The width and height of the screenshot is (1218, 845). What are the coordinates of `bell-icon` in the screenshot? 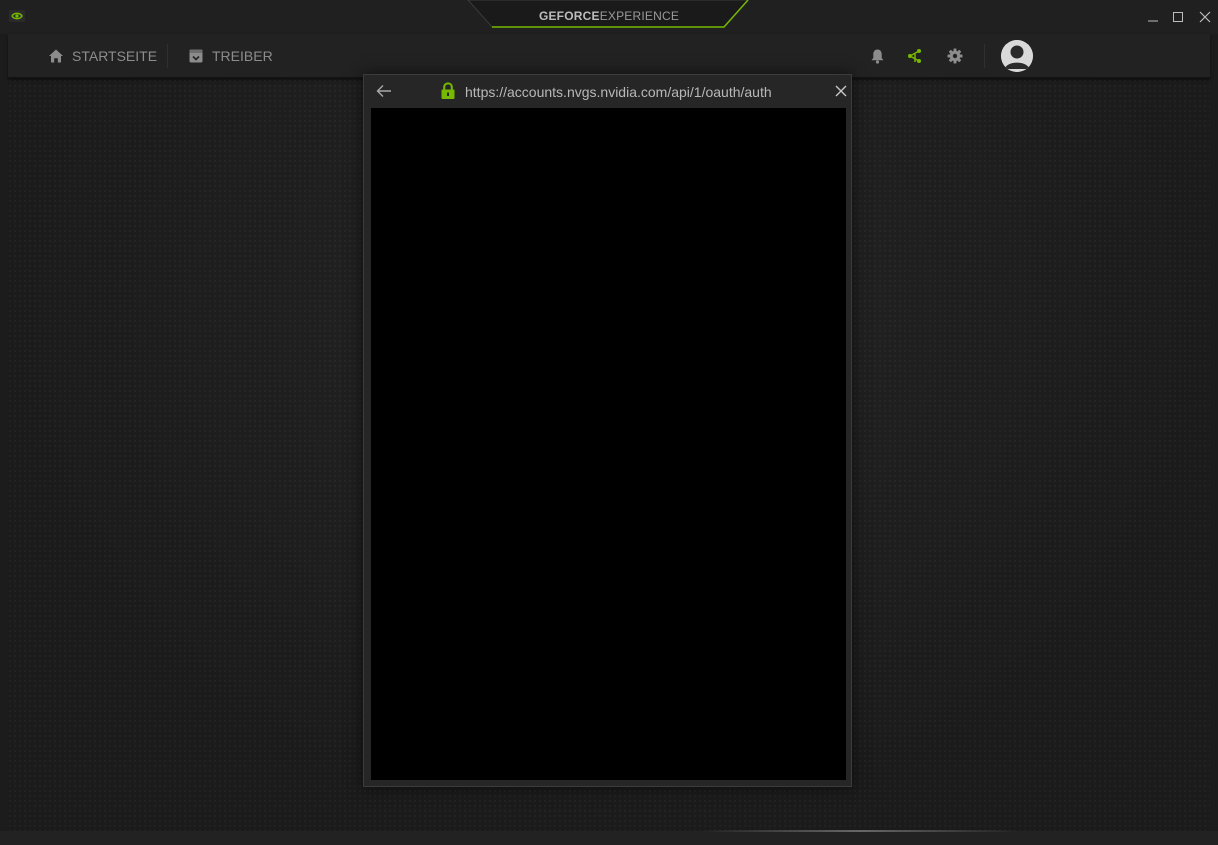 It's located at (877, 56).